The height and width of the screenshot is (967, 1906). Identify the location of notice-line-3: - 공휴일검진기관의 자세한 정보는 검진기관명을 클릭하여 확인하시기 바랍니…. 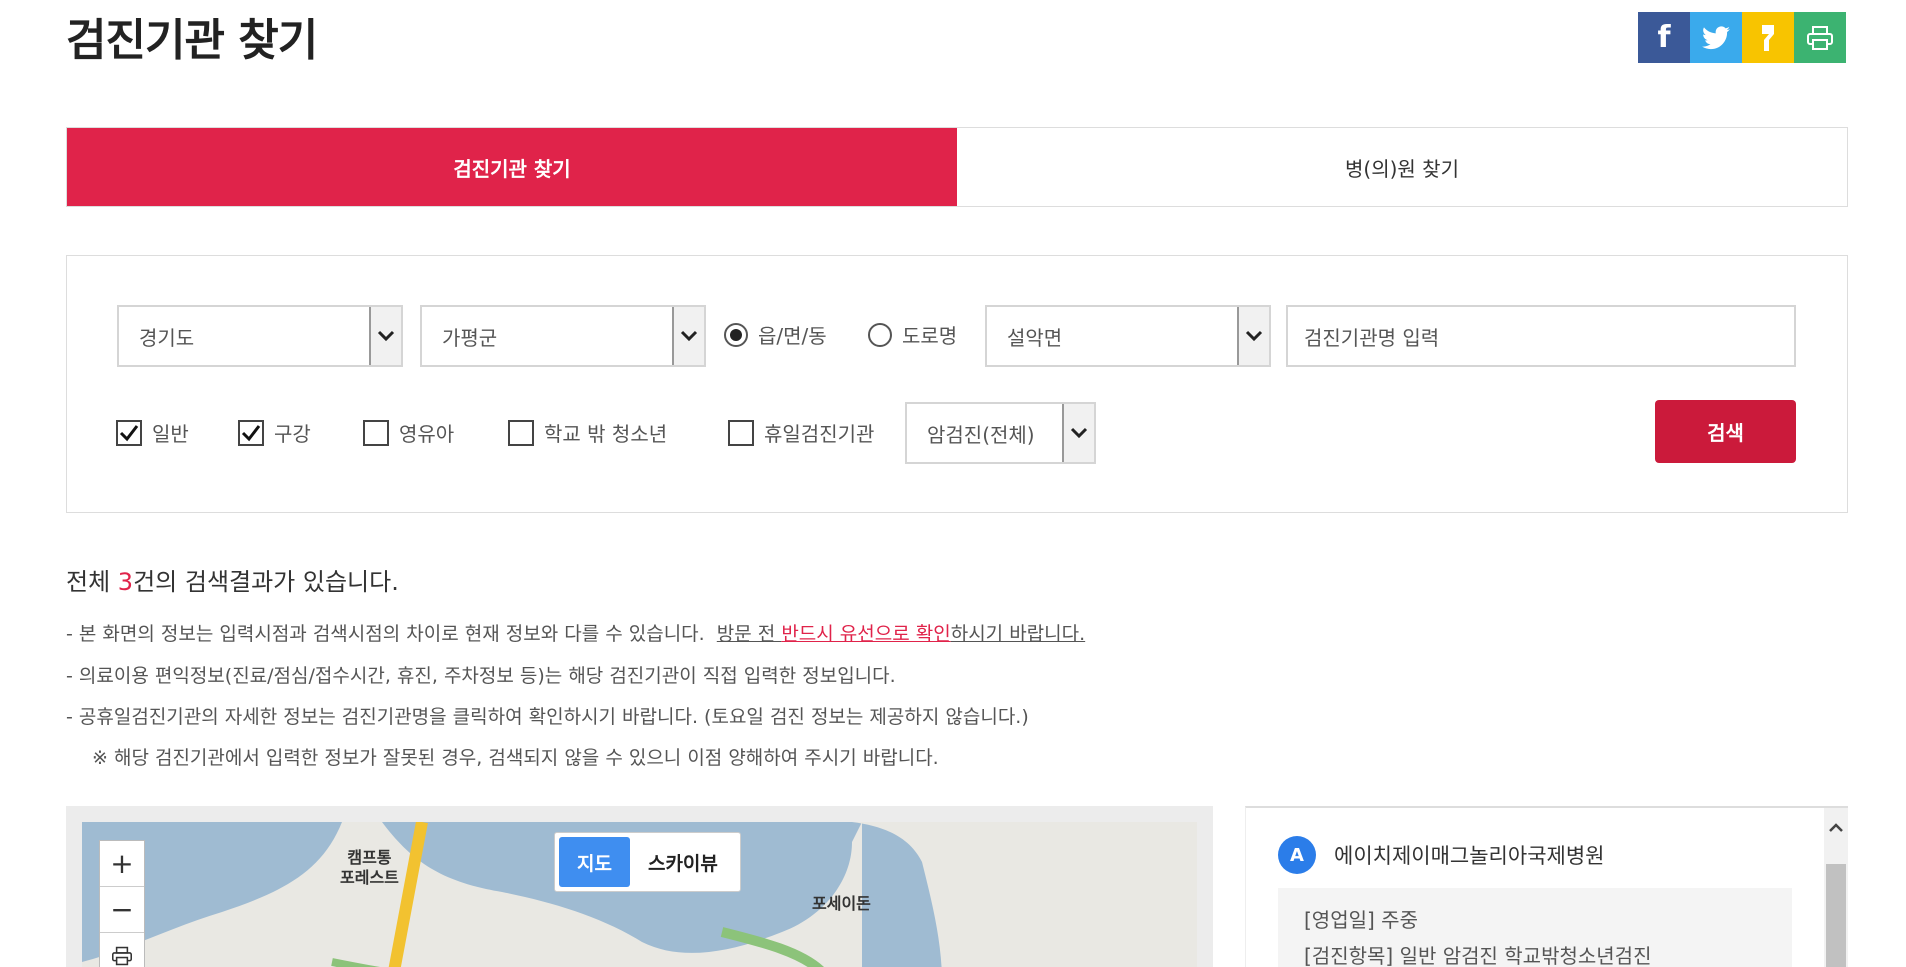
(547, 717).